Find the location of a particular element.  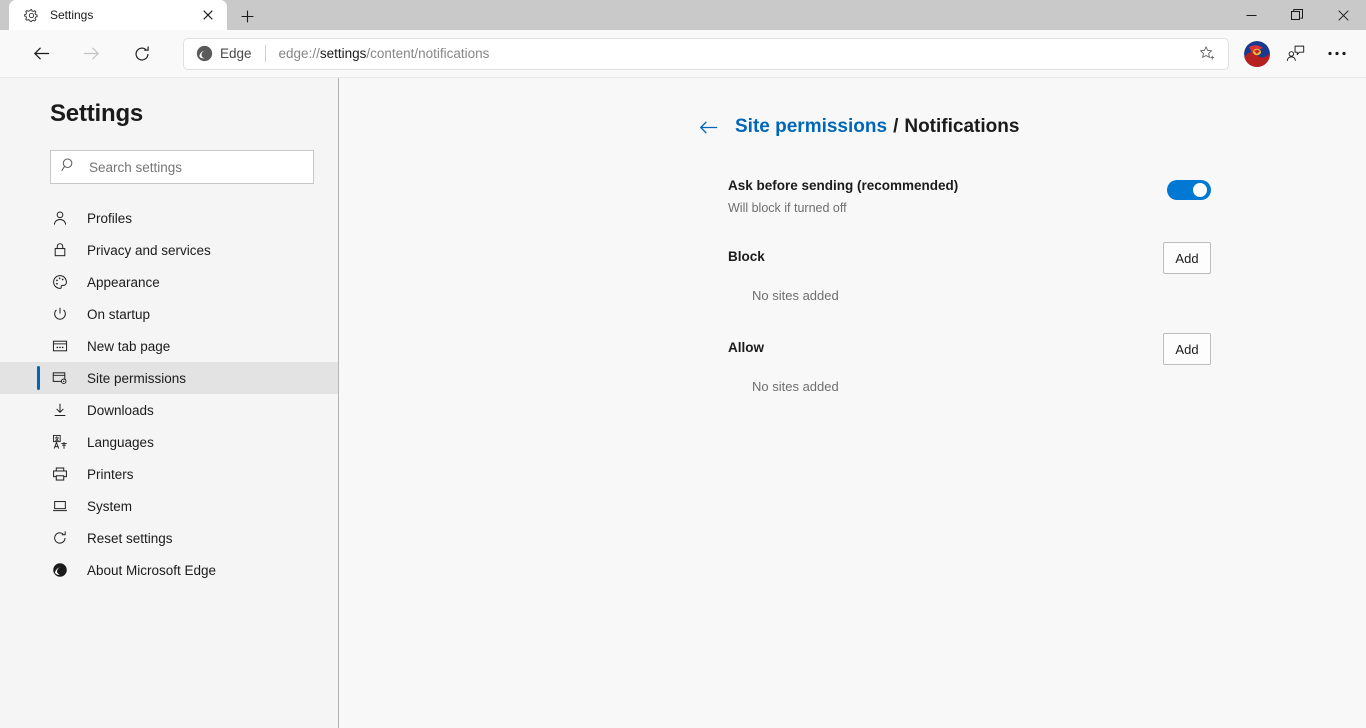

gear-icon is located at coordinates (31, 15).